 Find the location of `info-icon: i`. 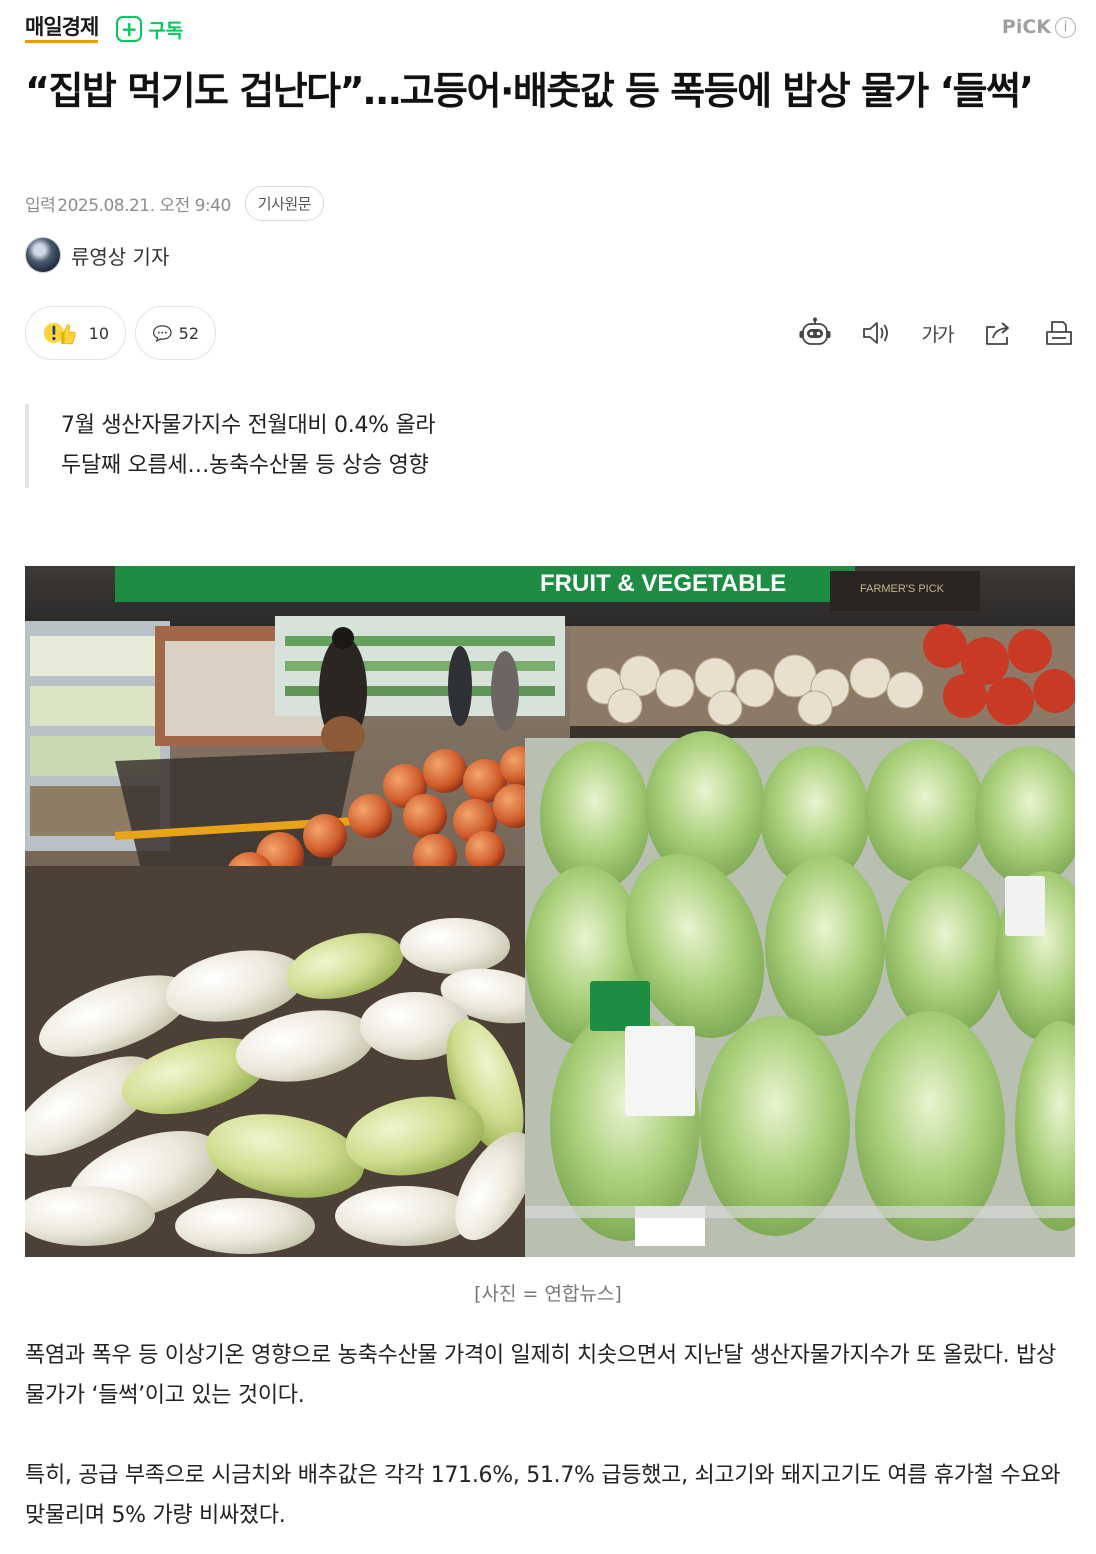

info-icon: i is located at coordinates (1065, 27).